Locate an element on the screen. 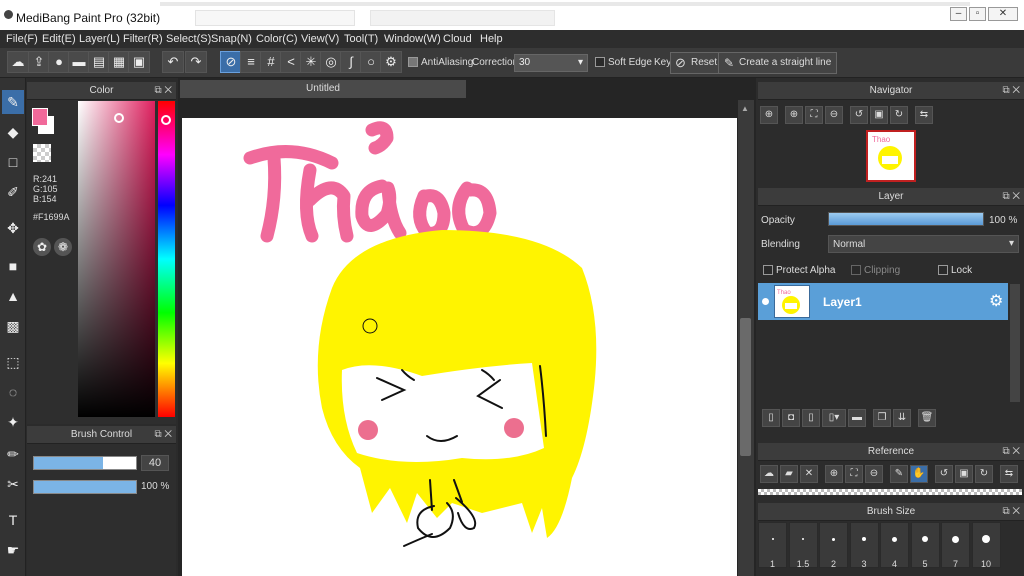  hue-slider is located at coordinates (166, 259).